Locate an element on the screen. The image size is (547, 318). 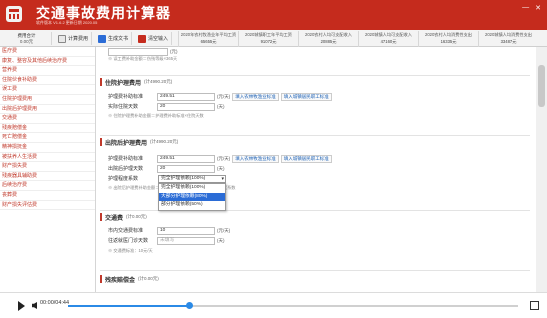
section-header: 残疾赔偿金 (计0.00元) is located at coordinates (129, 279).